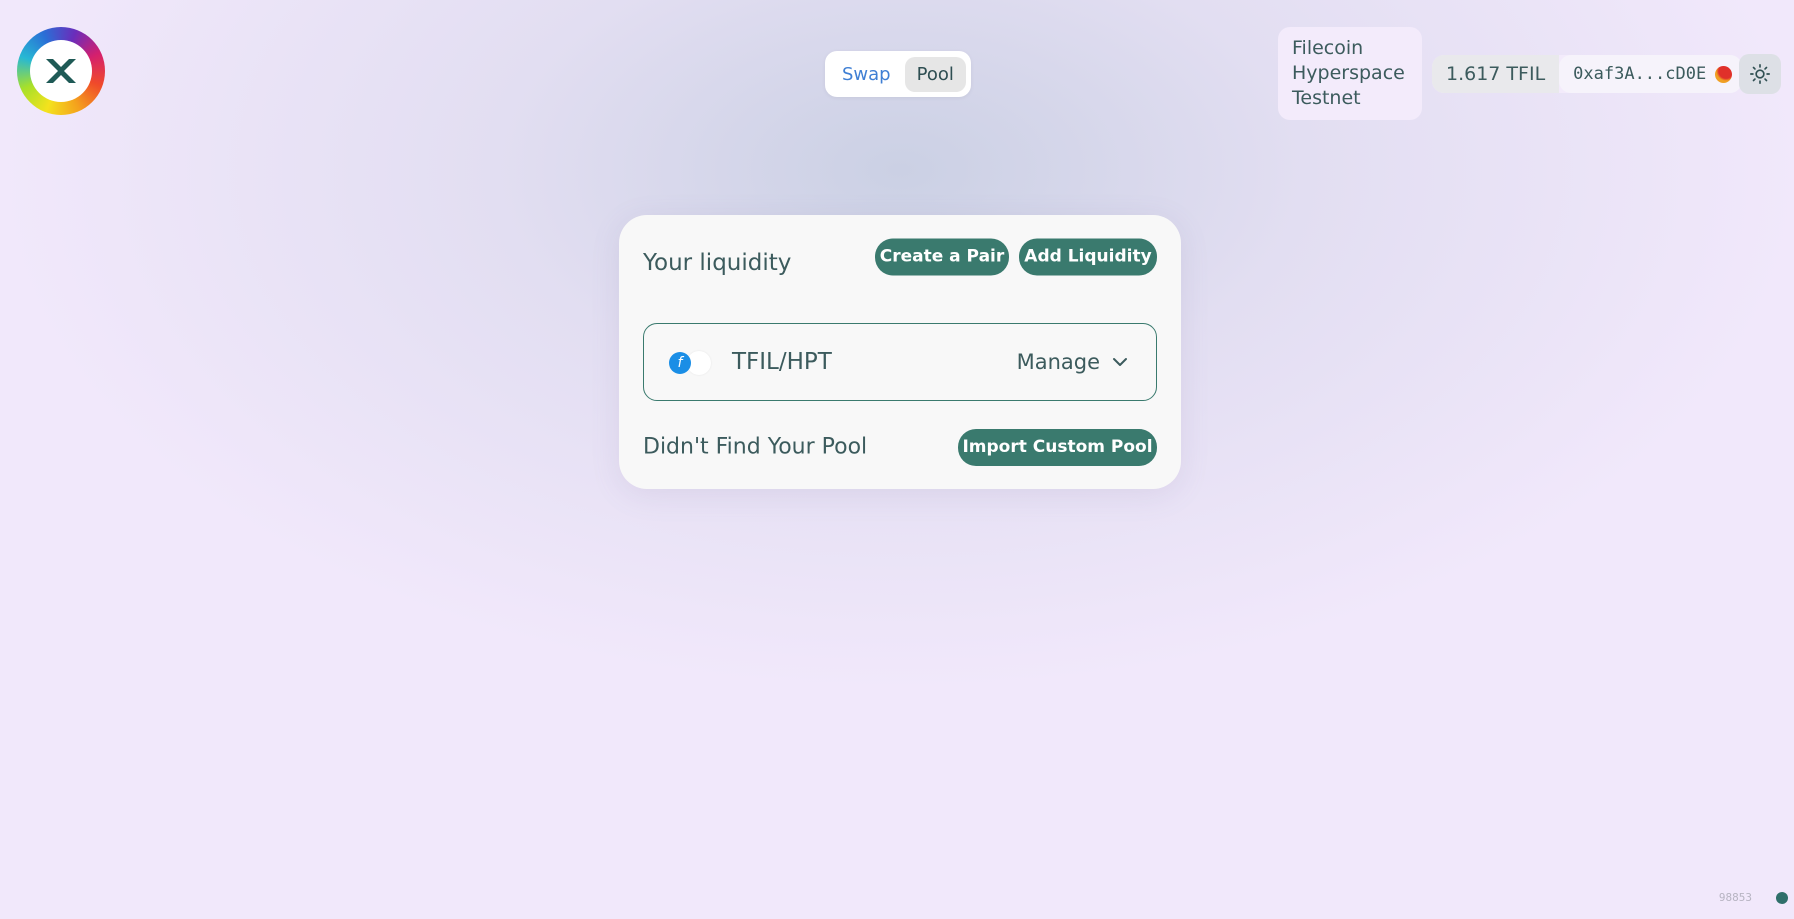 The width and height of the screenshot is (1794, 919). What do you see at coordinates (866, 74) in the screenshot?
I see `tab-swap: Swap` at bounding box center [866, 74].